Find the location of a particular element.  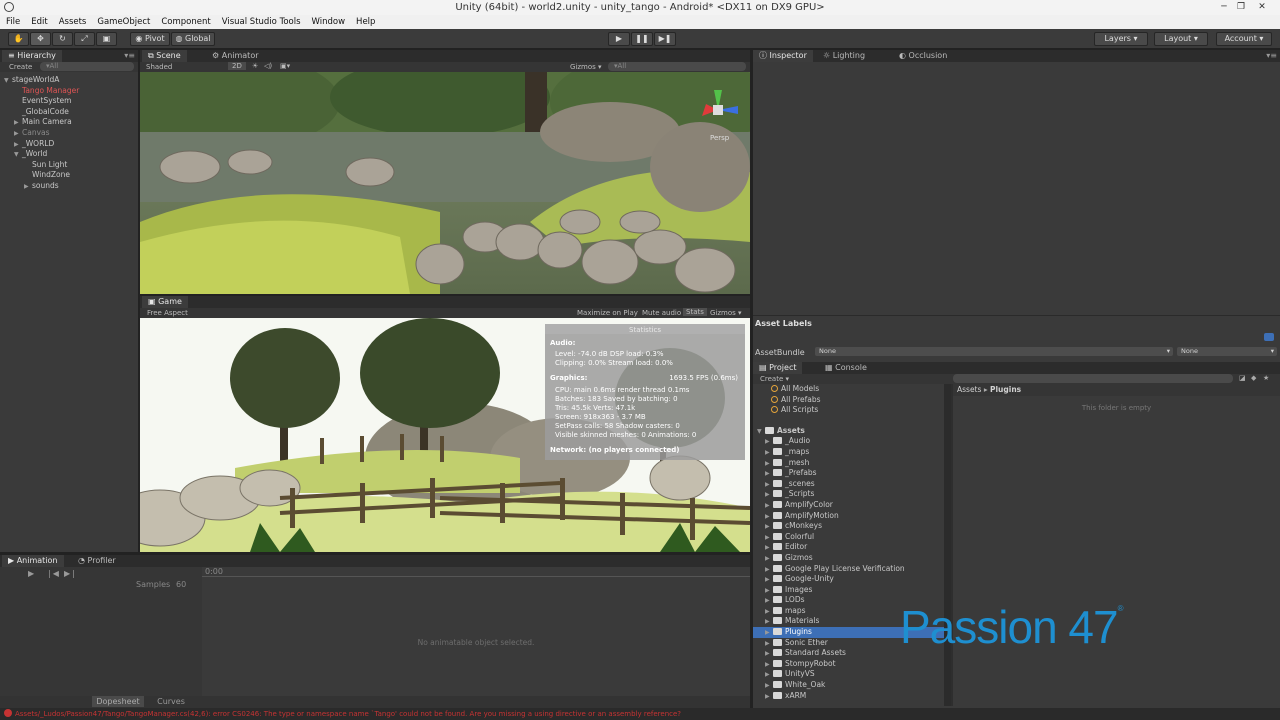

tab-occlusion: ◐ Occlusion is located at coordinates (923, 56).